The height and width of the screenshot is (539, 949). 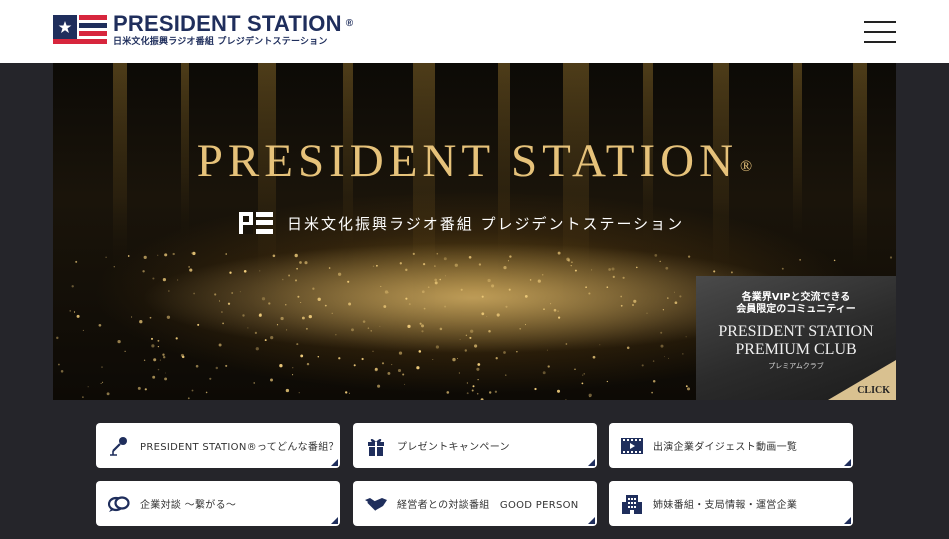 I want to click on nav-button-label: 出演企業ダイジェスト動画一覧, so click(x=725, y=447).